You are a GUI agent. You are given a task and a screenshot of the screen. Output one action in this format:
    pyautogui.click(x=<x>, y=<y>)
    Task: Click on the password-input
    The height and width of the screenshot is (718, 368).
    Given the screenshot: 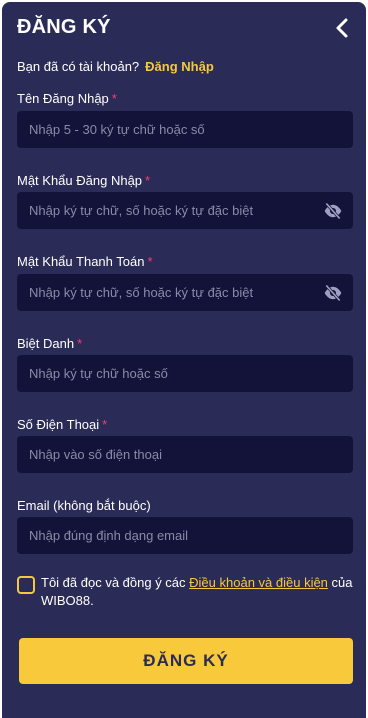 What is the action you would take?
    pyautogui.click(x=169, y=210)
    